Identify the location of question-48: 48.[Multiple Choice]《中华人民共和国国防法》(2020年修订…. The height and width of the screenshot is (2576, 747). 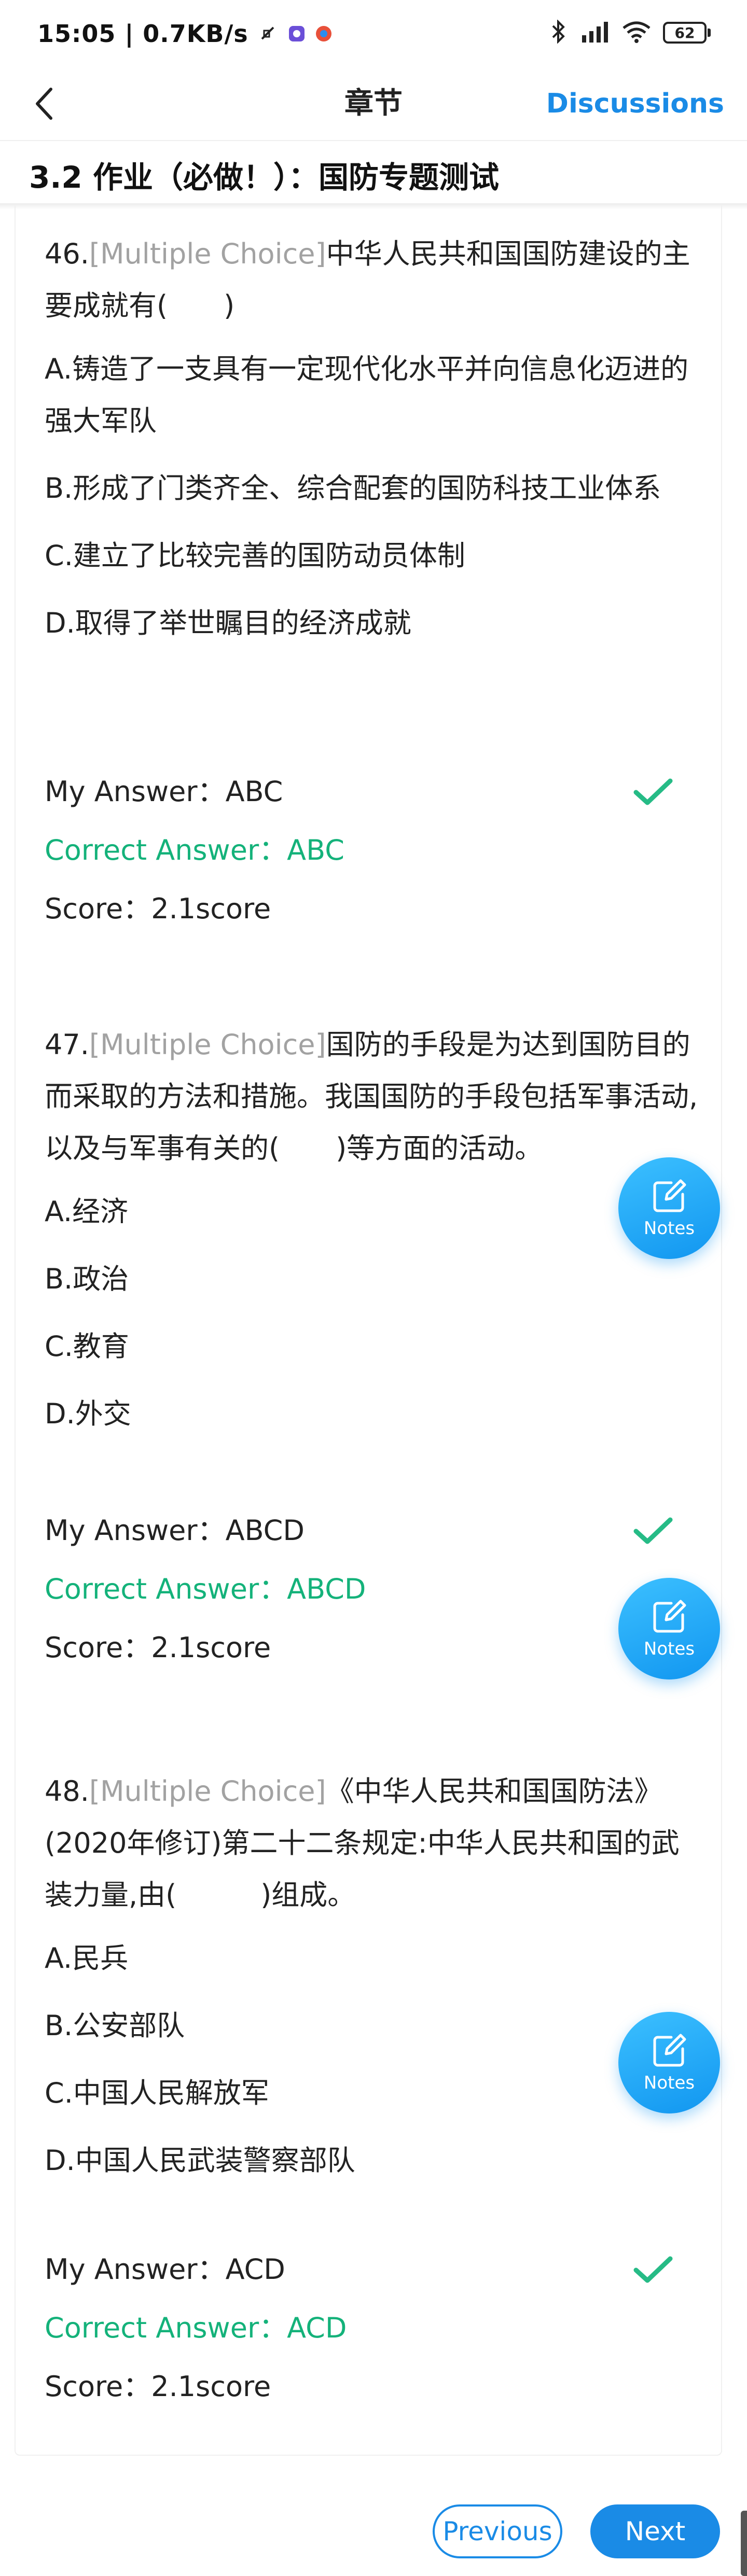
(371, 1976).